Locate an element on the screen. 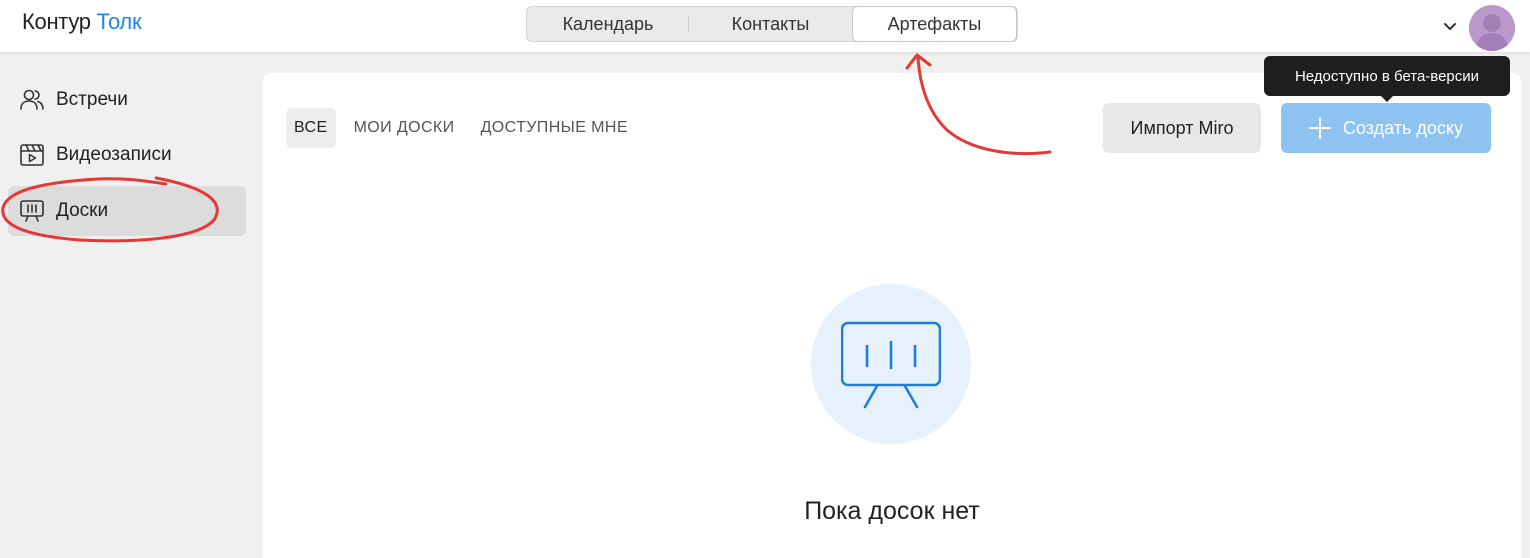 The height and width of the screenshot is (558, 1530). filter-all: ВСЕ is located at coordinates (311, 128).